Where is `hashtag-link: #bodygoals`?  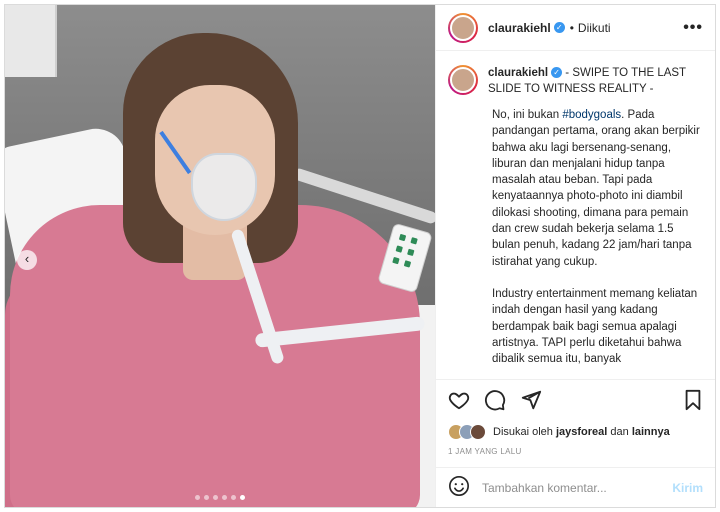
hashtag-link: #bodygoals is located at coordinates (591, 115).